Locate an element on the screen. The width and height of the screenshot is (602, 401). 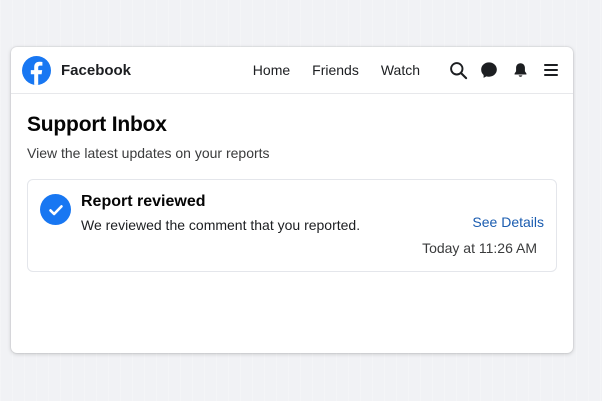
notifications-icon is located at coordinates (520, 70).